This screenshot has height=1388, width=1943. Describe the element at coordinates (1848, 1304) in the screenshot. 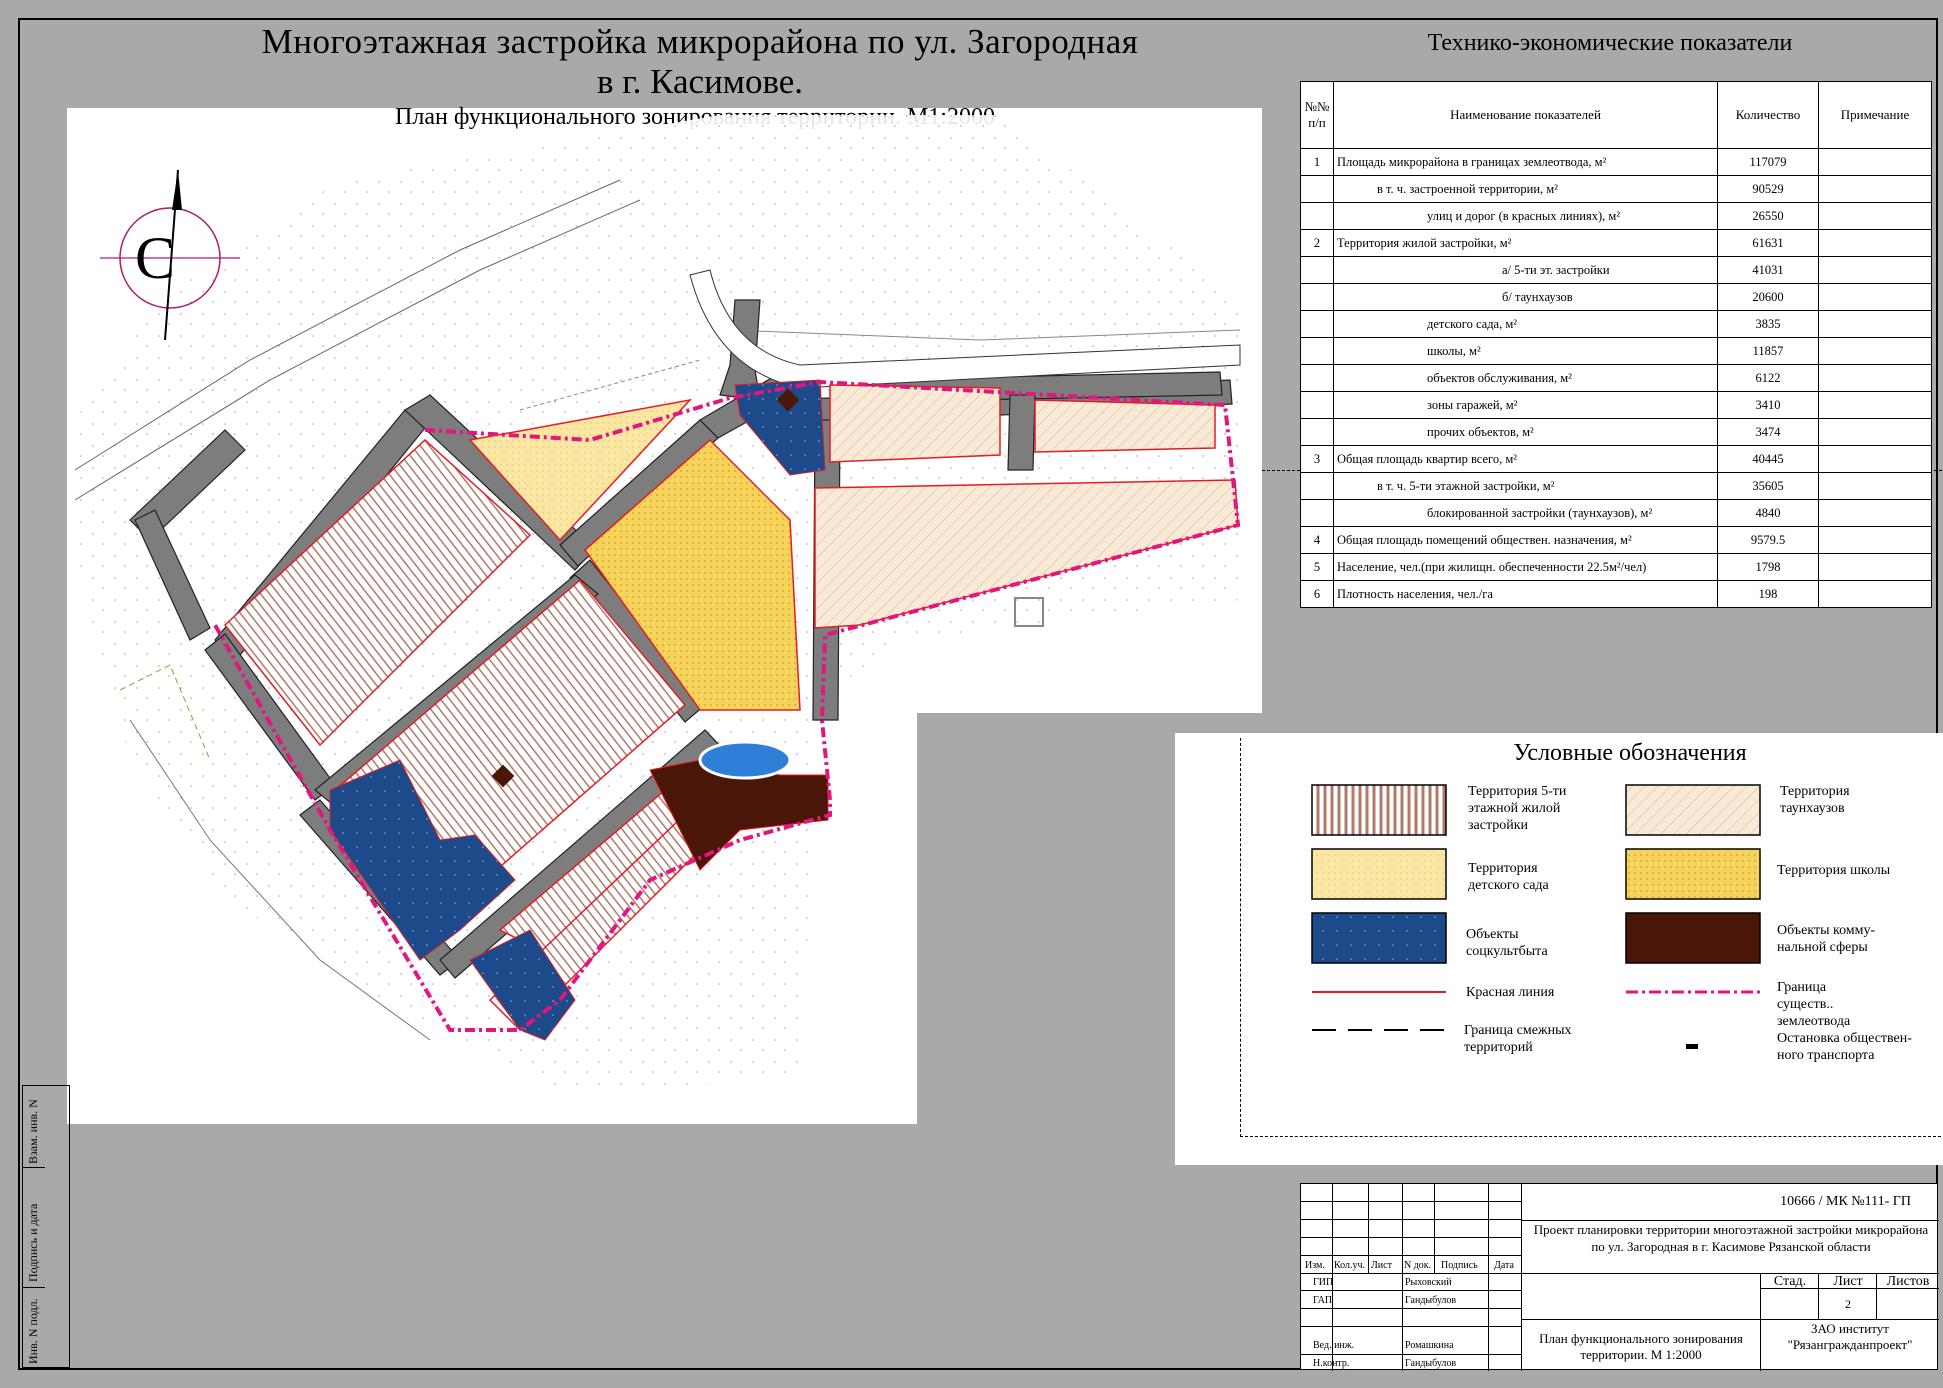

I see `stamp-sheet-number: 2` at that location.